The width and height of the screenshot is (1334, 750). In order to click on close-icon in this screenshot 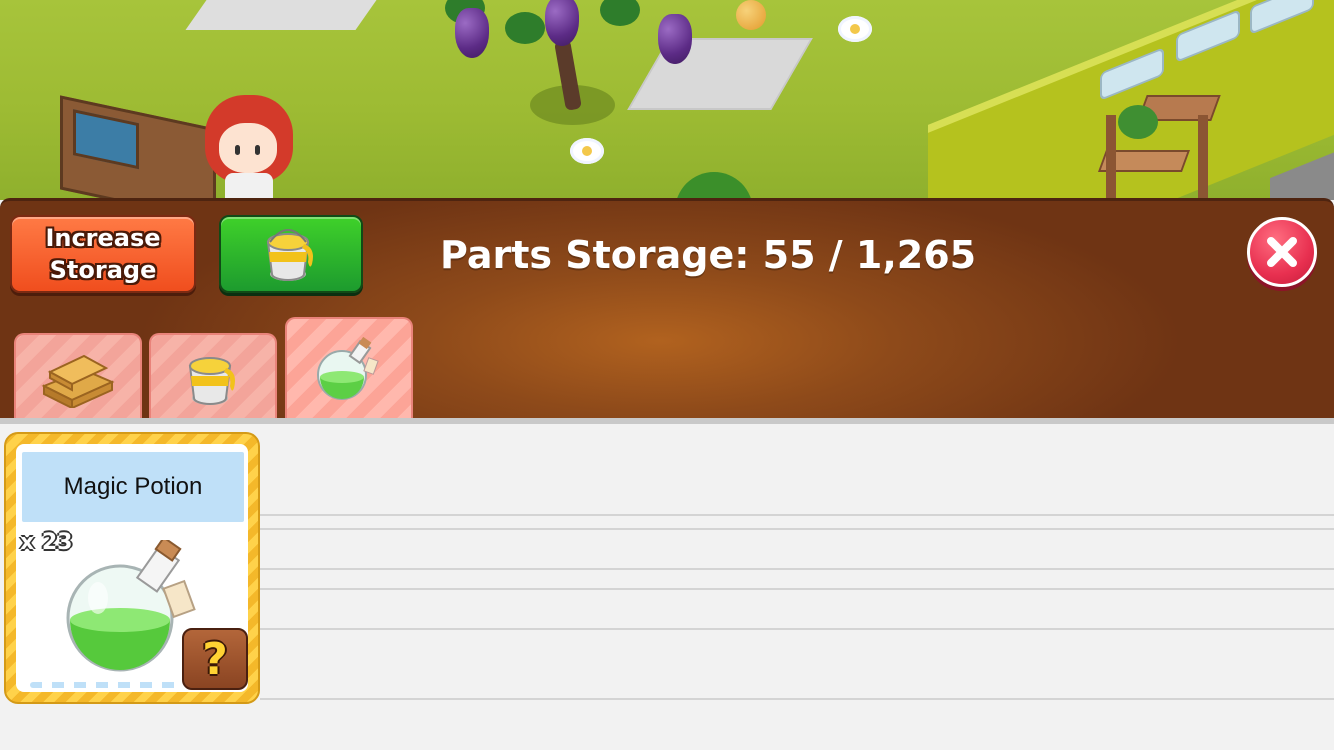, I will do `click(1282, 252)`.